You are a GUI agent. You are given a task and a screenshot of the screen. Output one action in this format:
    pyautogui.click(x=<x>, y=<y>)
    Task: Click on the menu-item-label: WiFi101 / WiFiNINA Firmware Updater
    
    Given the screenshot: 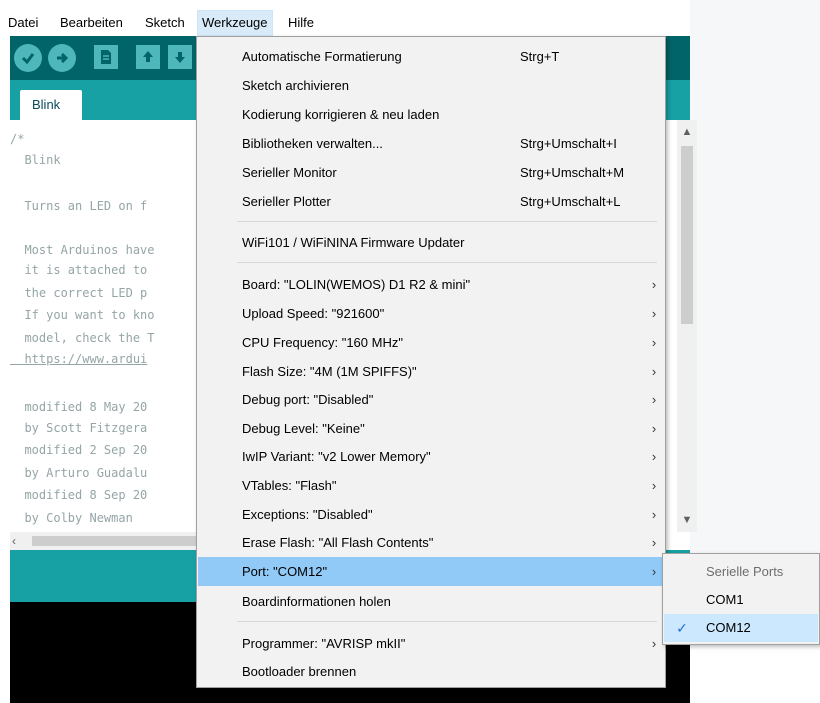 What is the action you would take?
    pyautogui.click(x=353, y=242)
    